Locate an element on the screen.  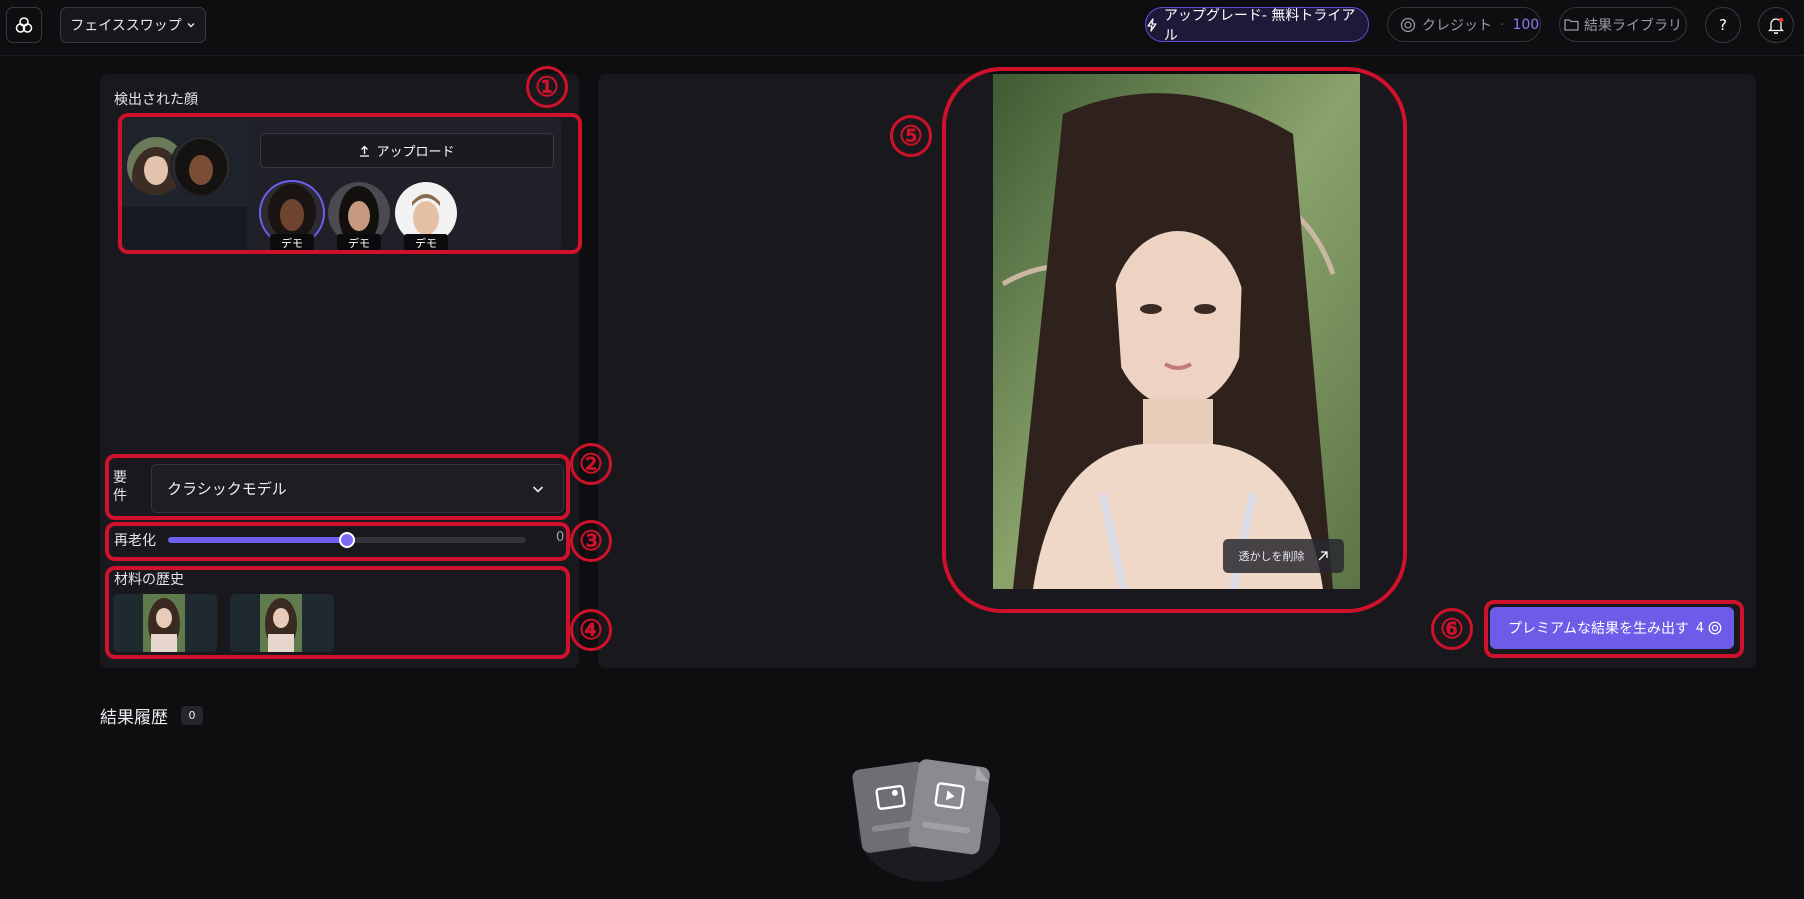
generate-label: プレミアムな結果を生み出す is located at coordinates (1599, 629).